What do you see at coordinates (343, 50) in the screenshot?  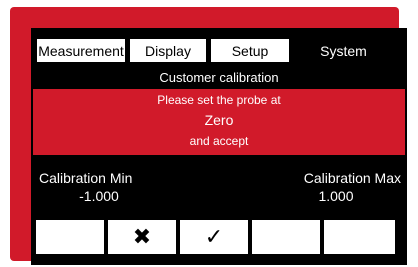 I see `tab-system: System` at bounding box center [343, 50].